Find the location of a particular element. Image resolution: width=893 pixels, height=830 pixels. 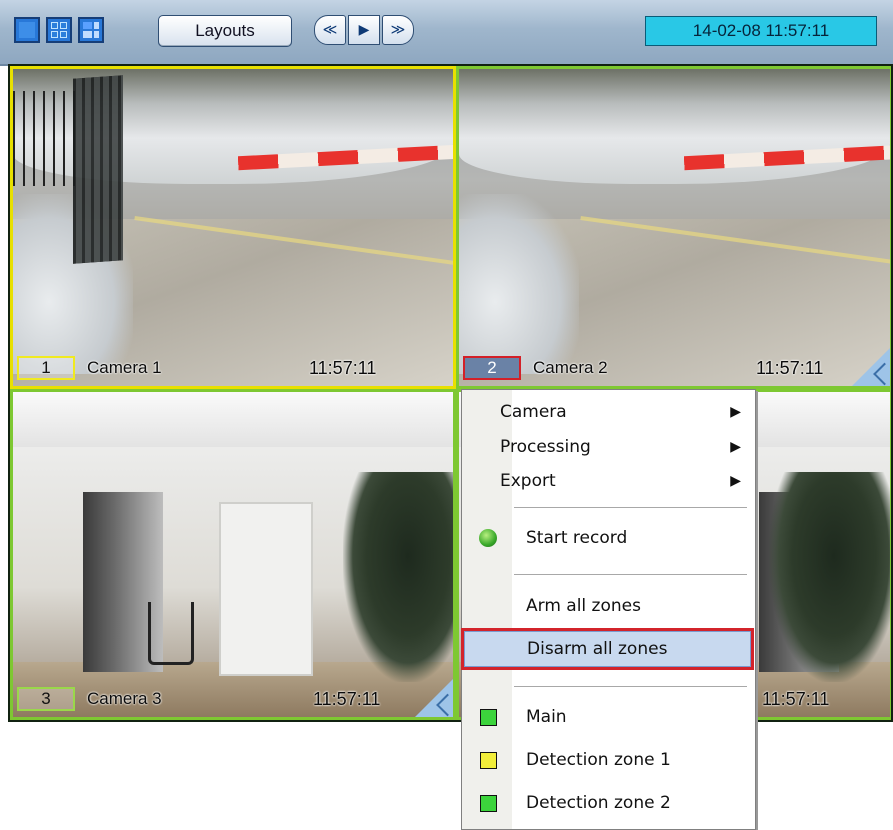

menu-item-processing: Processing ▶ is located at coordinates (608, 447).